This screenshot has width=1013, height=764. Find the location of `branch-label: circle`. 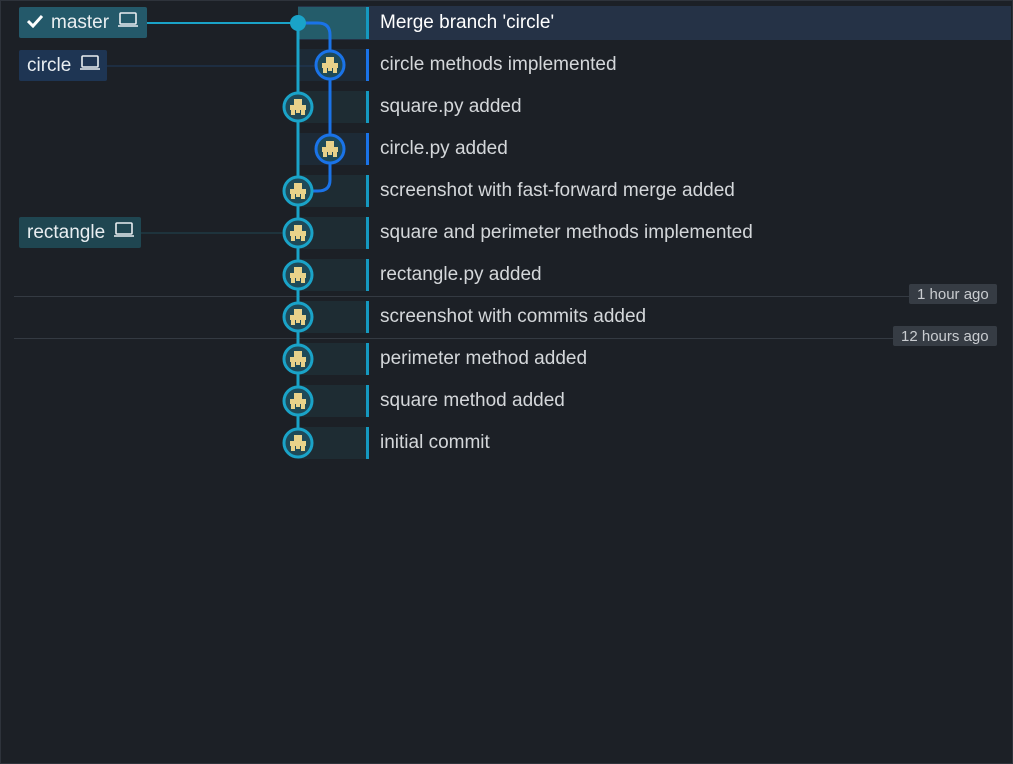

branch-label: circle is located at coordinates (49, 65).